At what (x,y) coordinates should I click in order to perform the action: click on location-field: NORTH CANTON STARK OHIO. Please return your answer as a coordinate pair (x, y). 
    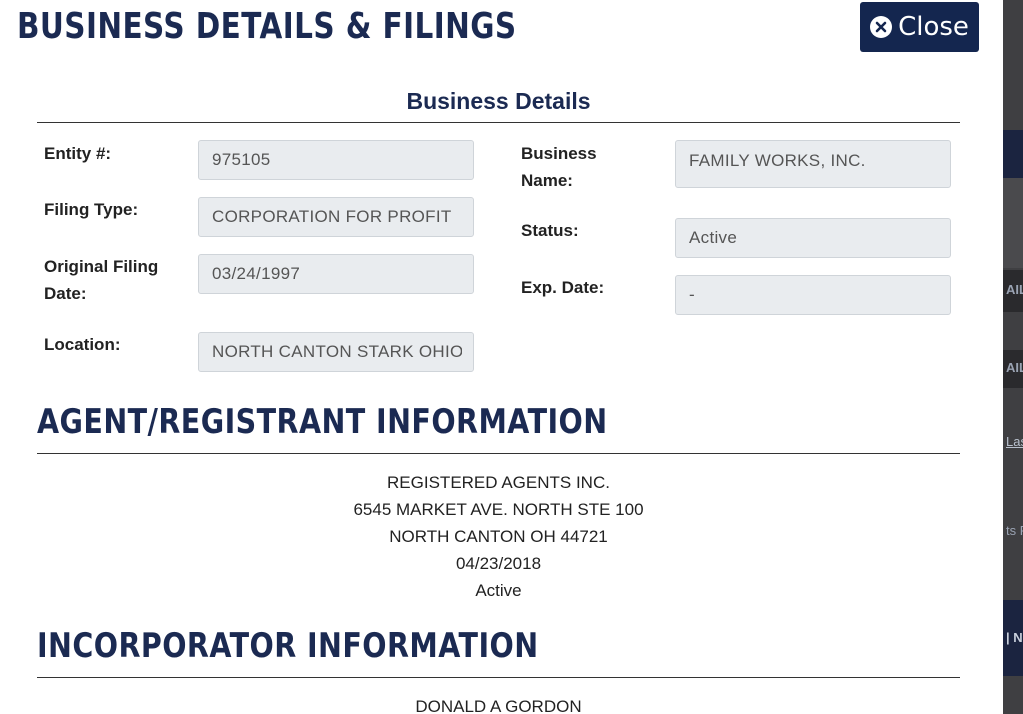
    Looking at the image, I should click on (336, 352).